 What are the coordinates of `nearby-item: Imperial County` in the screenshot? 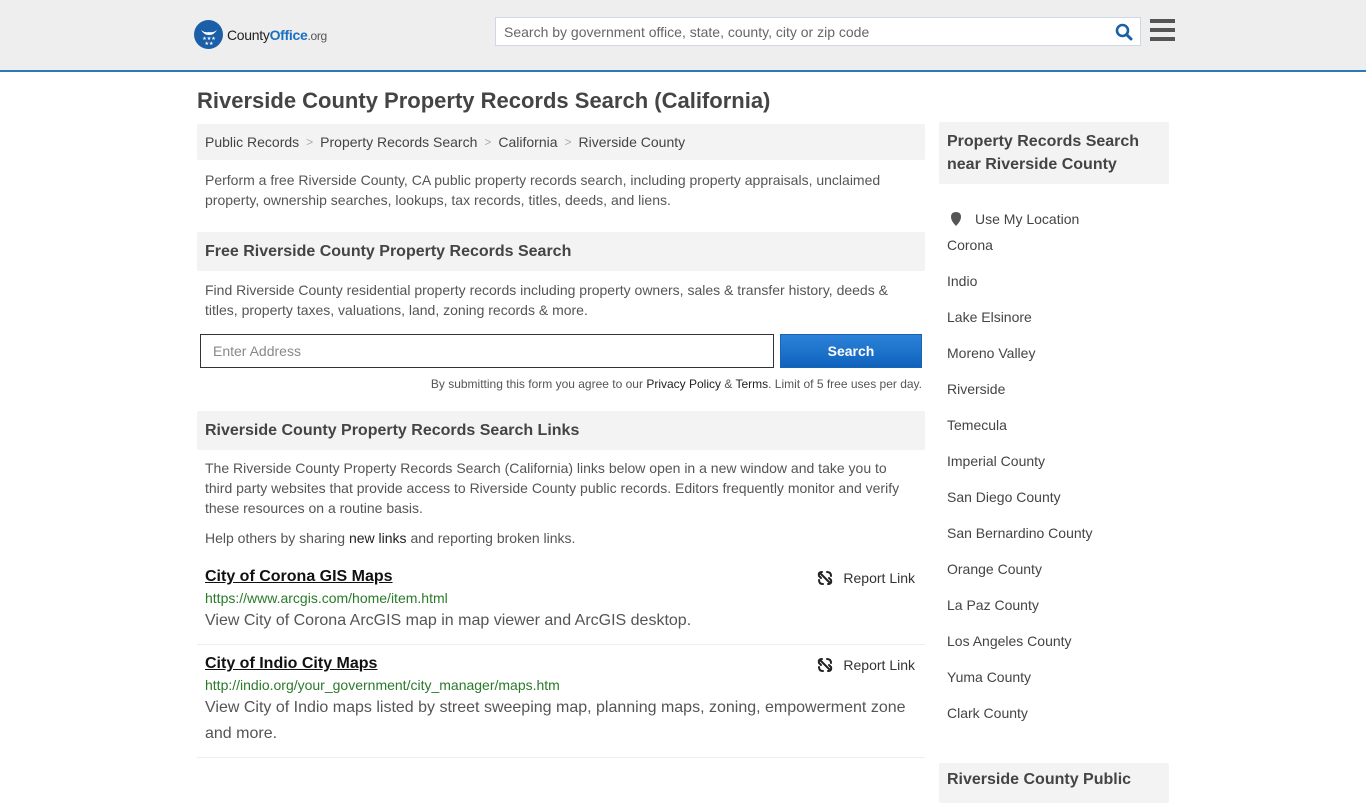 It's located at (1054, 471).